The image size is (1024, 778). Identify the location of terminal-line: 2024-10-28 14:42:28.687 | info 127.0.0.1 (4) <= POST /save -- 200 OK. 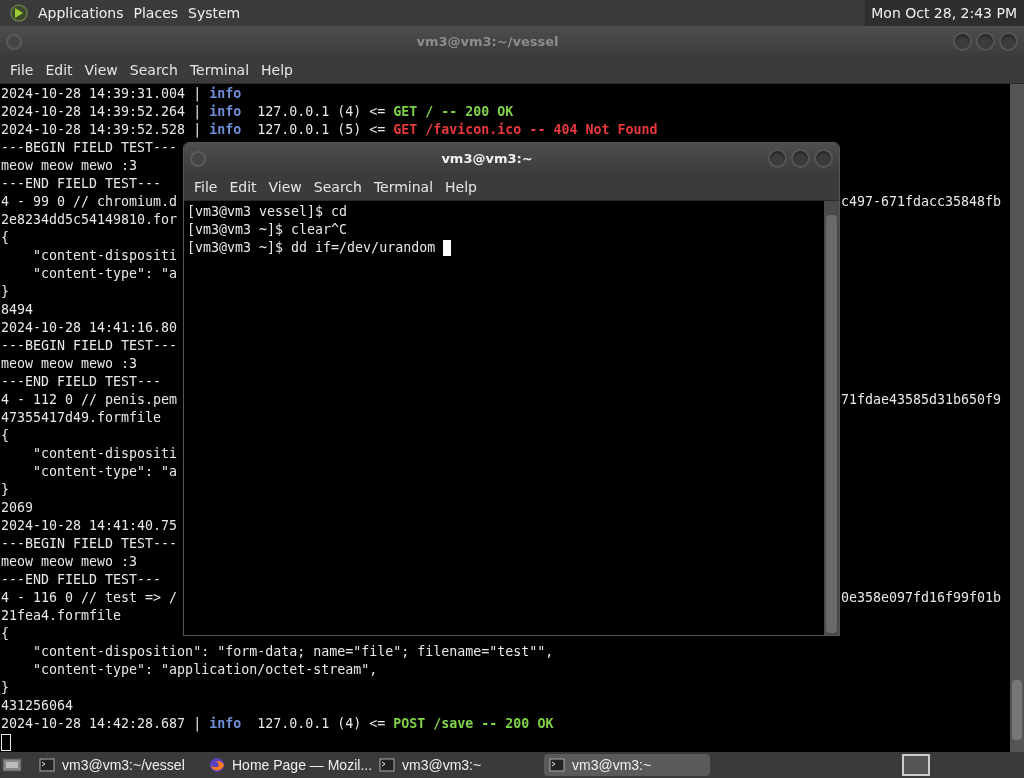
(277, 724).